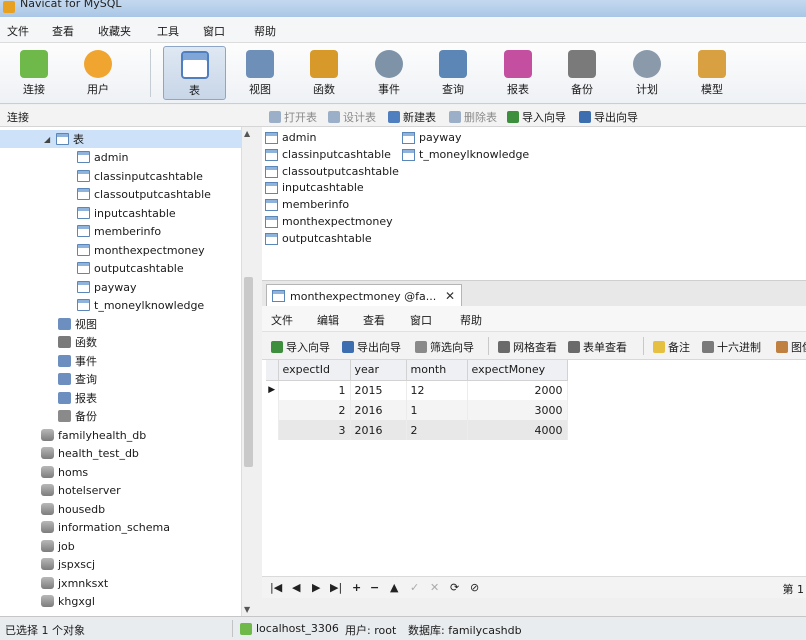 The width and height of the screenshot is (806, 640). Describe the element at coordinates (48, 139) in the screenshot. I see `collapse-arrow-icon: ◢` at that location.